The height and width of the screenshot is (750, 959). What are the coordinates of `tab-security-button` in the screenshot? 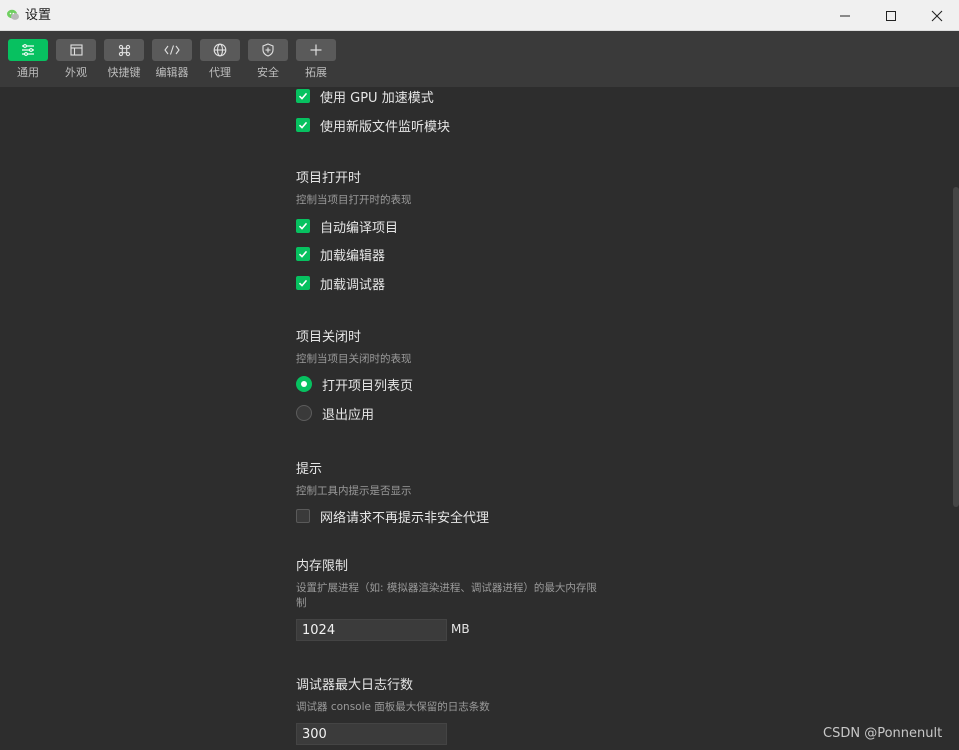 It's located at (268, 50).